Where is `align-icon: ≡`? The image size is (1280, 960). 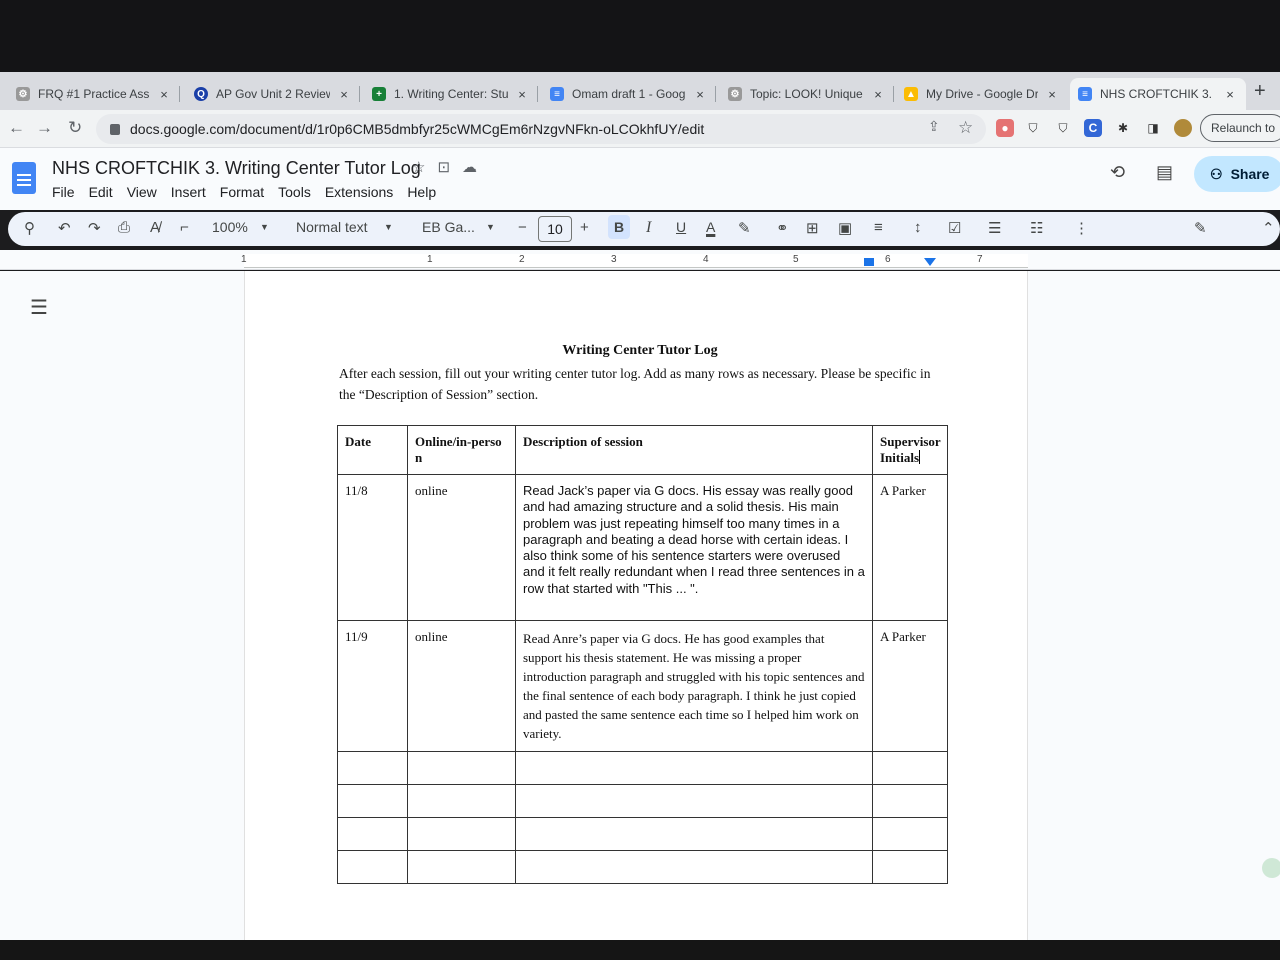
align-icon: ≡ is located at coordinates (878, 227).